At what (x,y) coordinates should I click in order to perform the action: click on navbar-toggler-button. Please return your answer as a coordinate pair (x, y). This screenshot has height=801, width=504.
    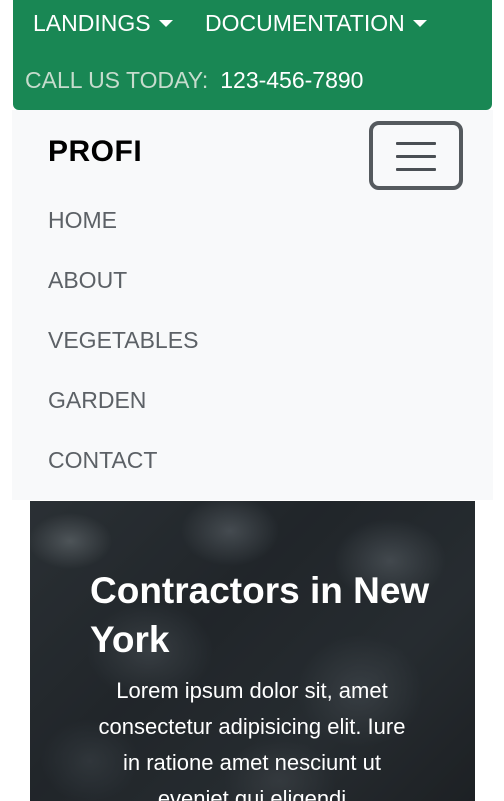
    Looking at the image, I should click on (416, 155).